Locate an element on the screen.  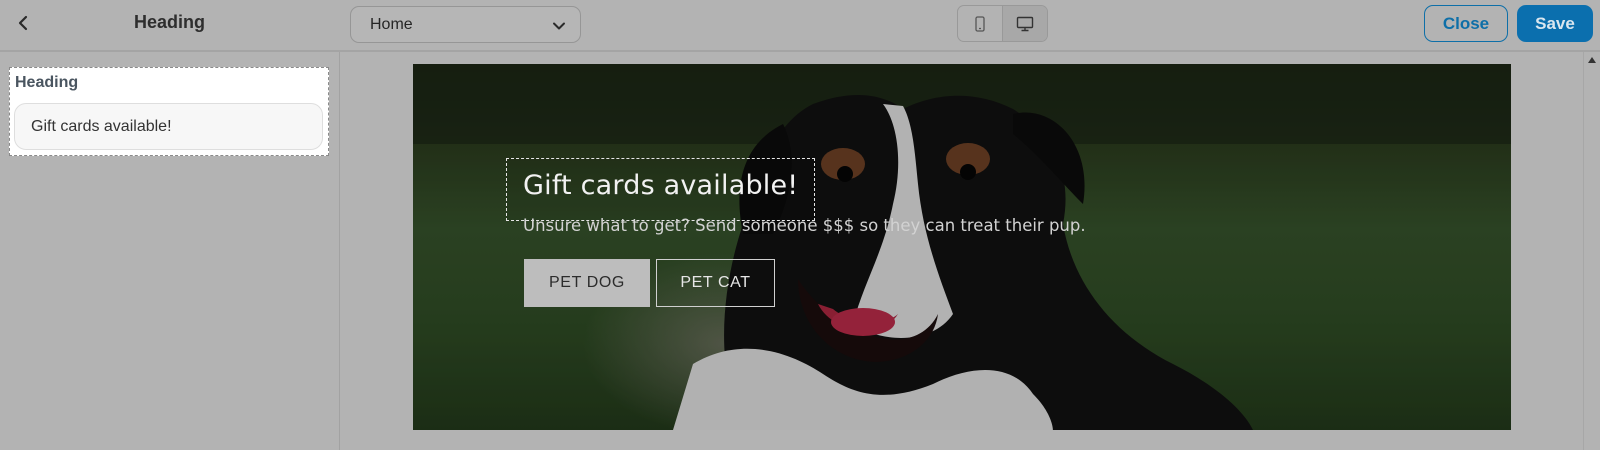
heading-text-input: Gift cards available! is located at coordinates (168, 126).